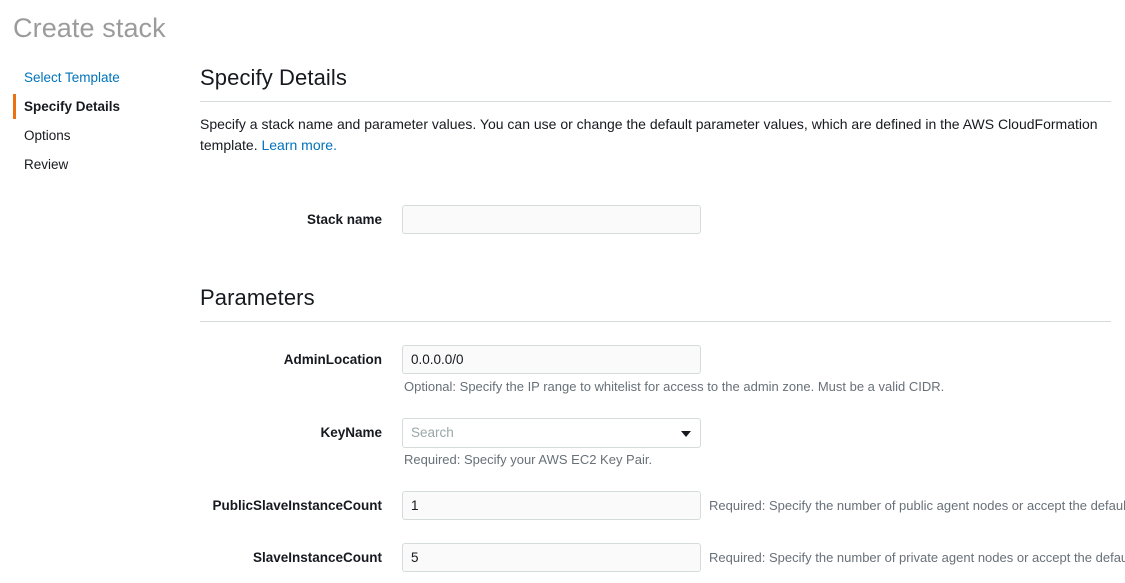 The width and height of the screenshot is (1125, 583). I want to click on sidebar-item-label: Review, so click(46, 164).